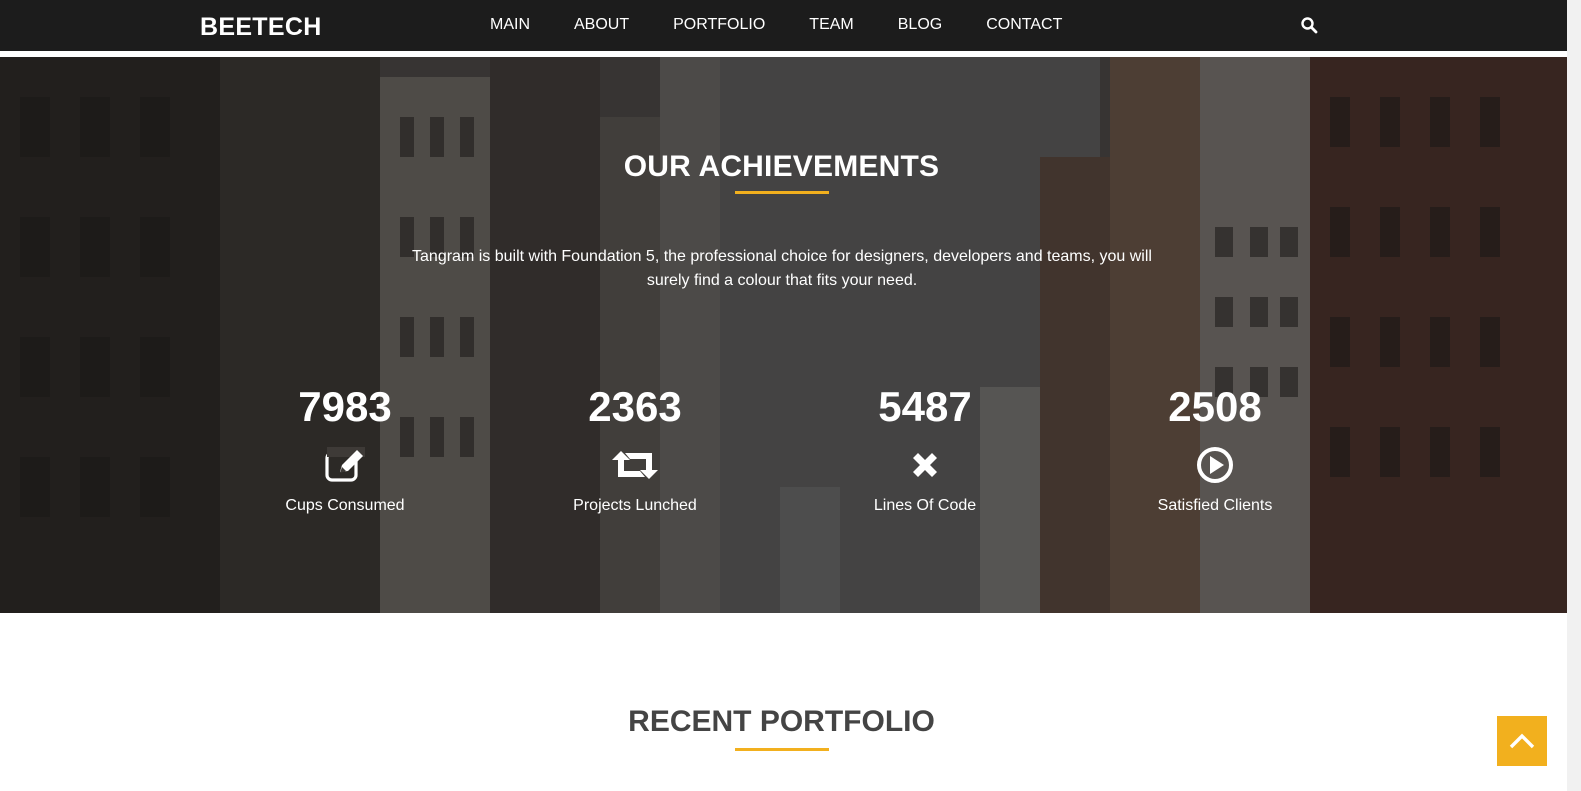  What do you see at coordinates (925, 505) in the screenshot?
I see `stat-label: Lines Of Code` at bounding box center [925, 505].